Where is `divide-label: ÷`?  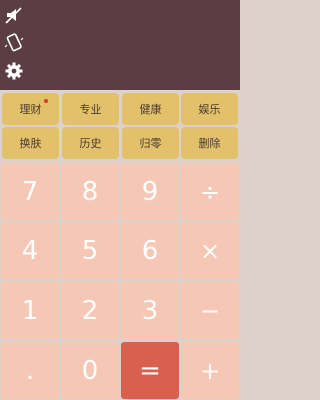 divide-label: ÷ is located at coordinates (210, 191).